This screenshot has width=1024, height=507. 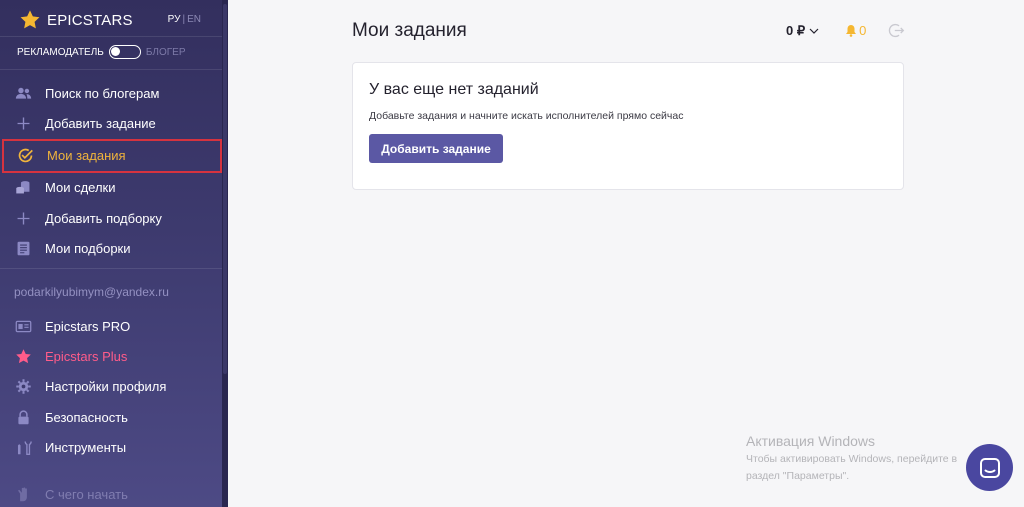 I want to click on nav-item-label: Поиск по блогерам, so click(x=102, y=93).